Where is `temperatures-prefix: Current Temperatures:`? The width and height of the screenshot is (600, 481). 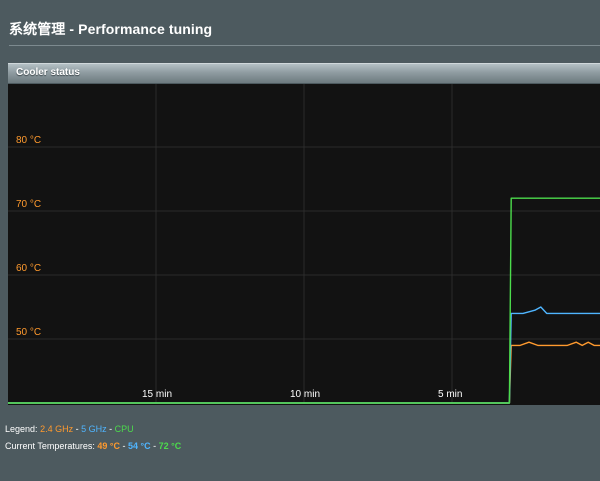
temperatures-prefix: Current Temperatures: is located at coordinates (50, 446).